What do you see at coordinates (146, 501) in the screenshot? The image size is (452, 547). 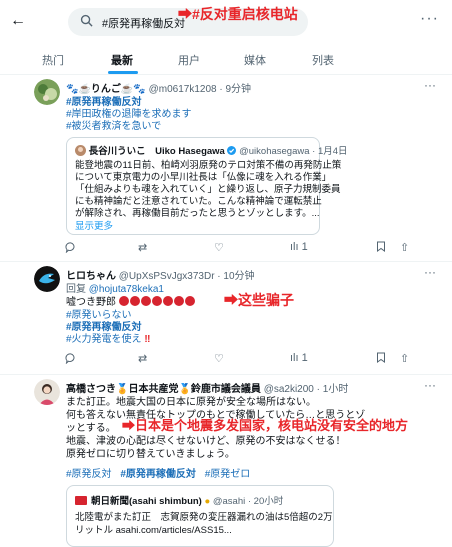 I see `quote-author-name: 朝日新聞(asahi shimbun)` at bounding box center [146, 501].